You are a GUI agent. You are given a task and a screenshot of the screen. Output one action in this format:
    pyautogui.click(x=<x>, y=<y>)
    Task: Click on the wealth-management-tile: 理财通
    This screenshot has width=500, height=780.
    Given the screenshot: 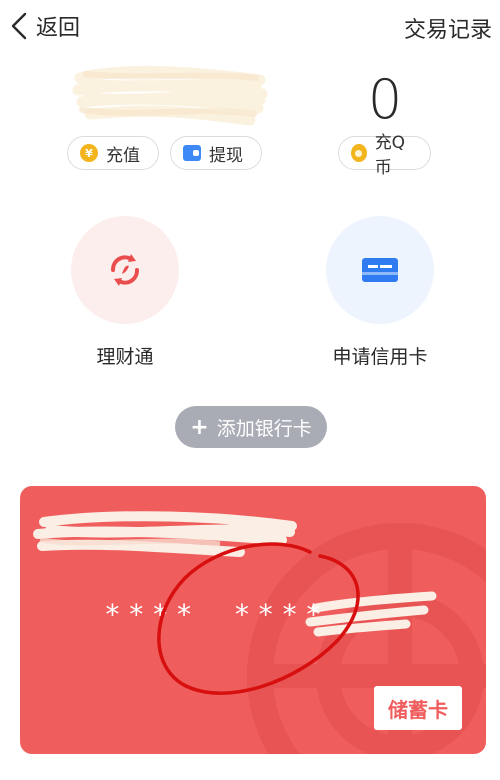 What is the action you would take?
    pyautogui.click(x=125, y=292)
    